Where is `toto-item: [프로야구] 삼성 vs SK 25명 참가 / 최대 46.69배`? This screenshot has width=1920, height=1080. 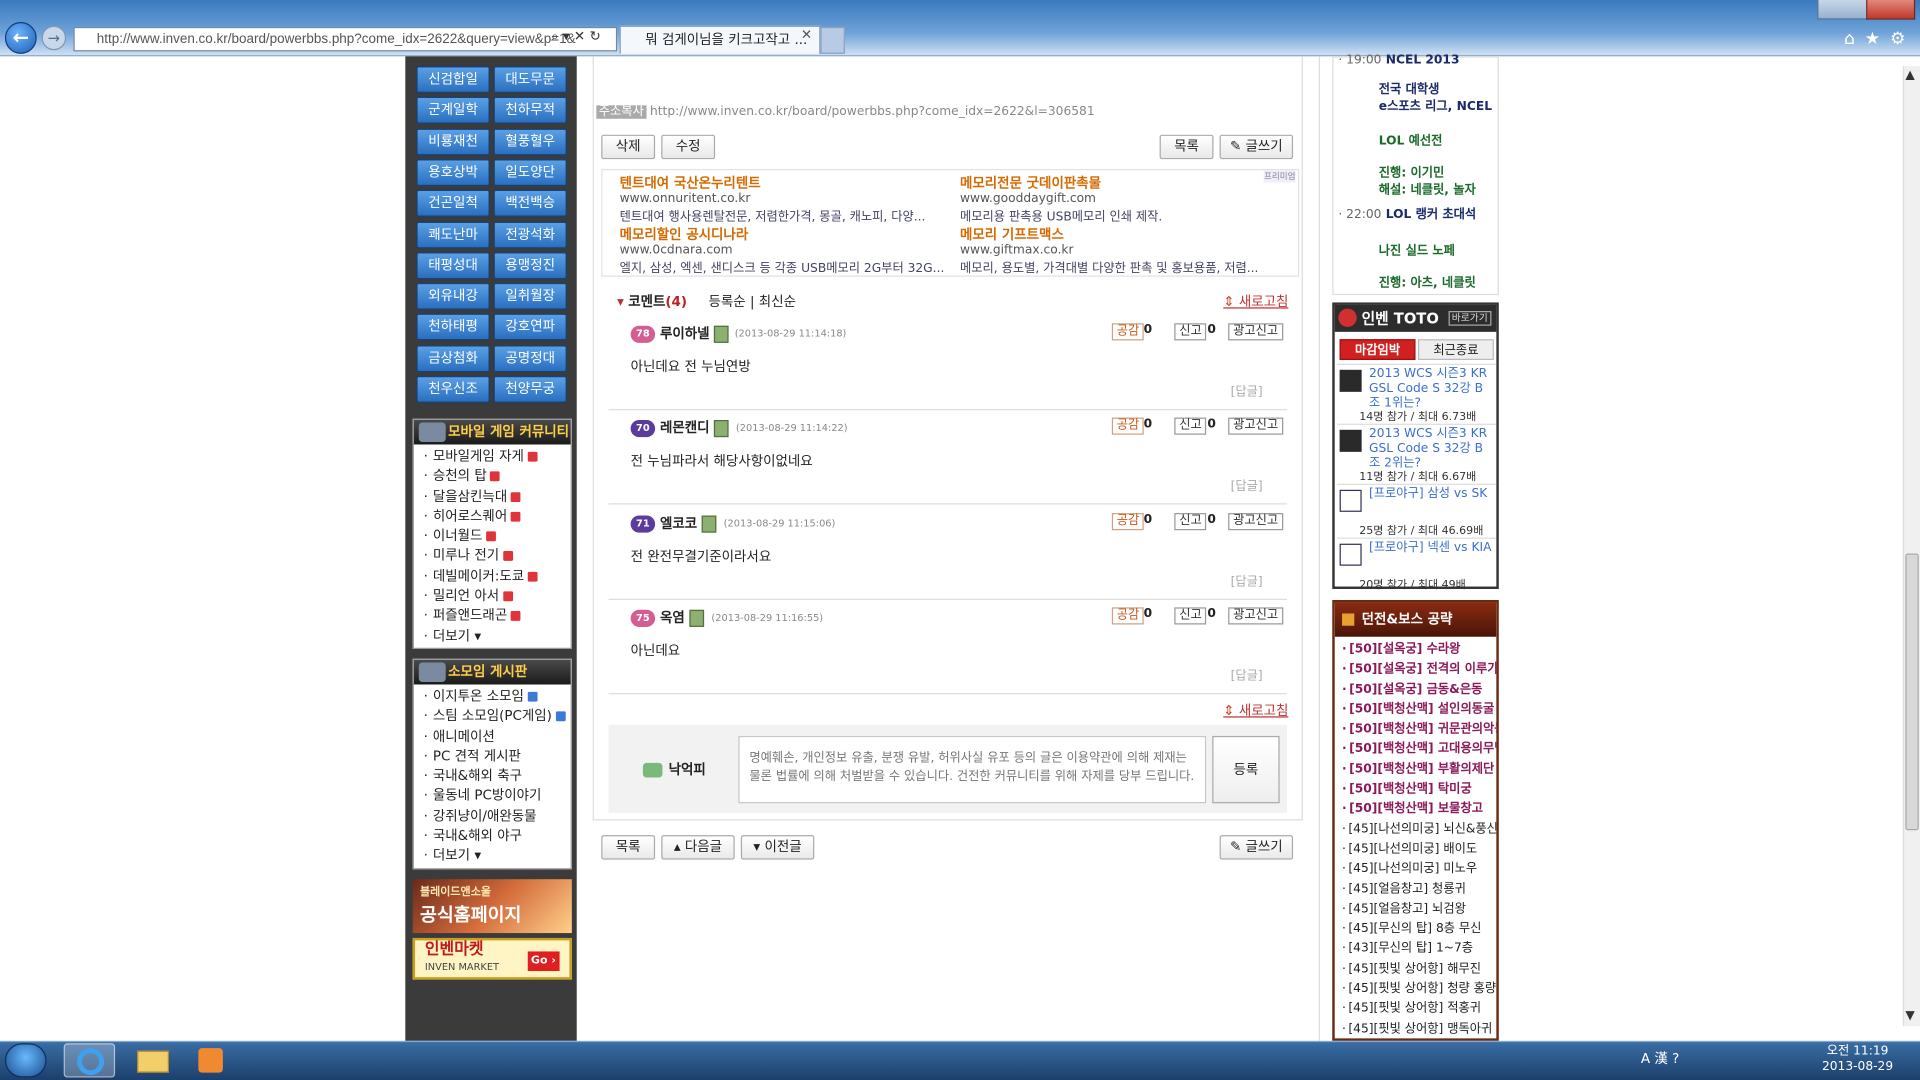 toto-item: [프로야구] 삼성 vs SK 25명 참가 / 최대 46.69배 is located at coordinates (1417, 510).